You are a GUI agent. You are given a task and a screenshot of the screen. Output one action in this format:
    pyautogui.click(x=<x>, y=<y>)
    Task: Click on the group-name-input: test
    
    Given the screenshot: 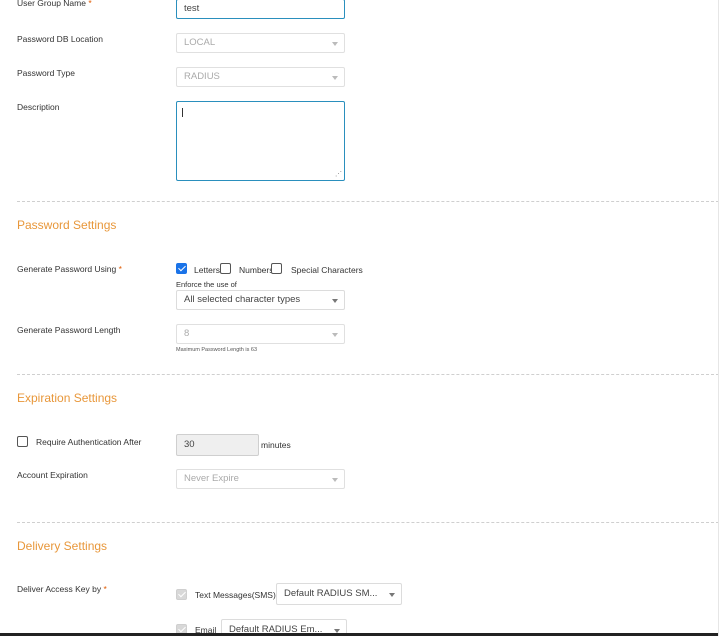 What is the action you would take?
    pyautogui.click(x=260, y=9)
    